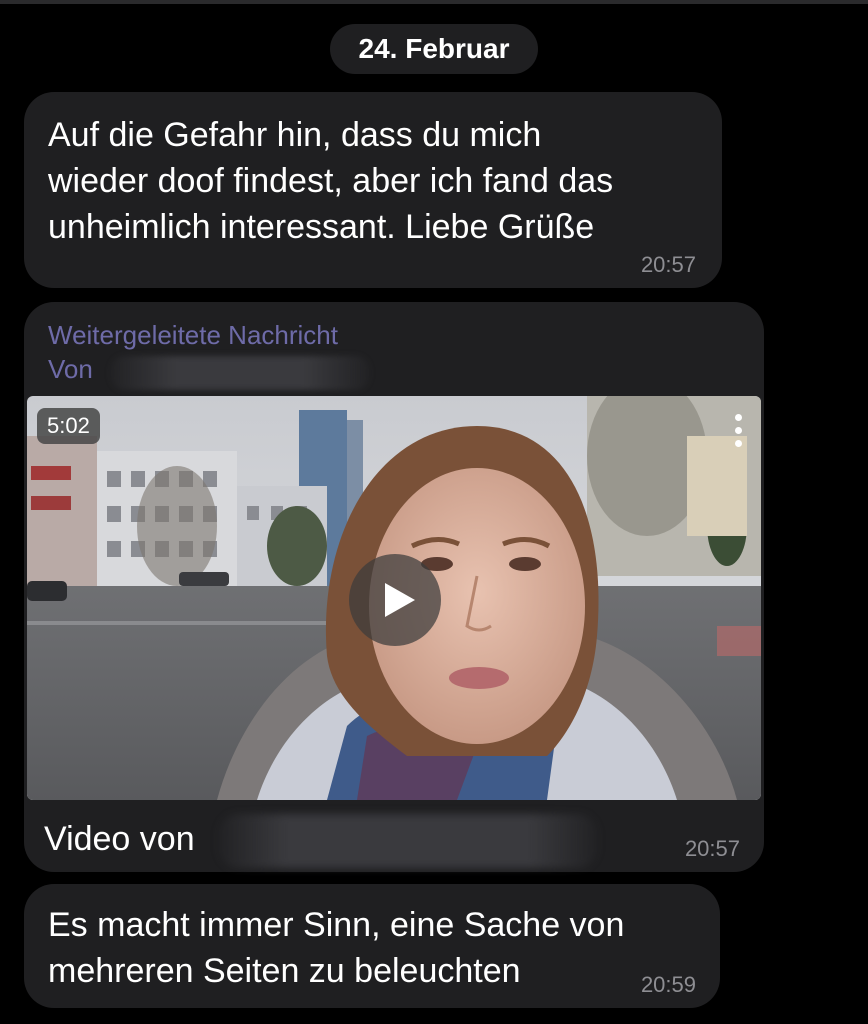  Describe the element at coordinates (193, 335) in the screenshot. I see `forwarded-label: Weitergeleitete Nachricht` at that location.